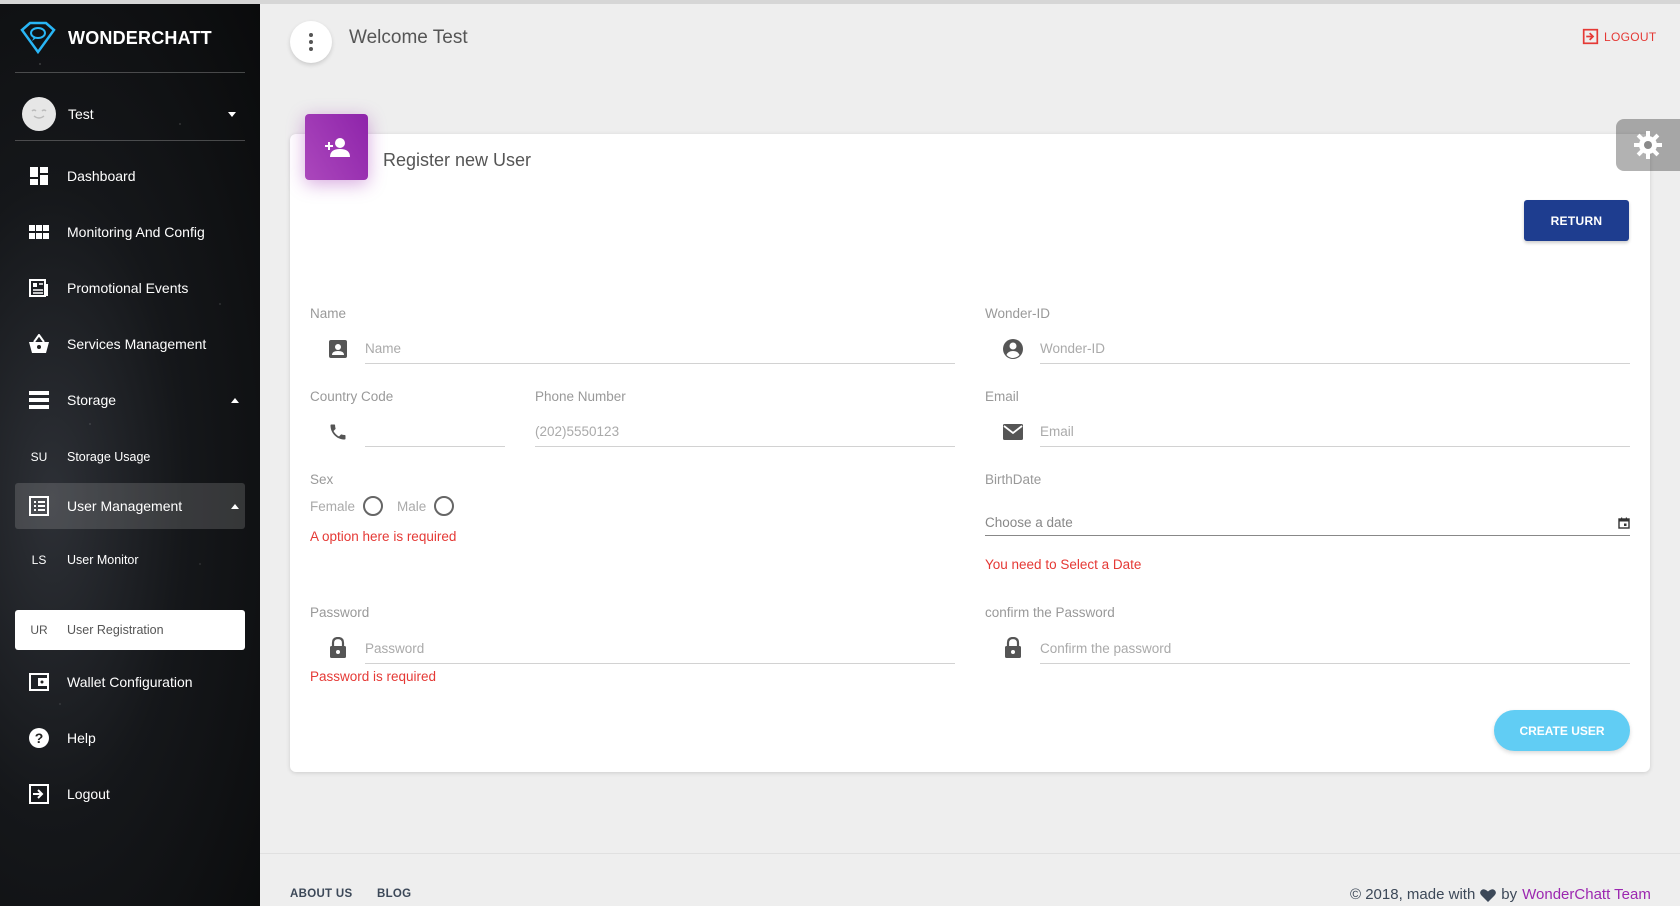 This screenshot has width=1680, height=906. I want to click on birthdate-input: Choose a date, so click(1307, 523).